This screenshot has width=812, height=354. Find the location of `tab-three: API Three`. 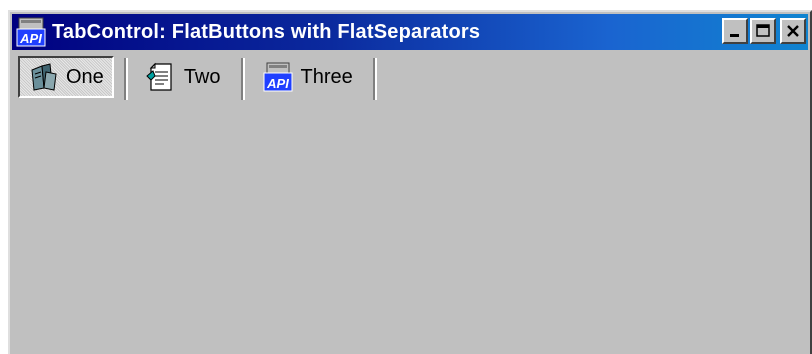

tab-three: API Three is located at coordinates (309, 77).